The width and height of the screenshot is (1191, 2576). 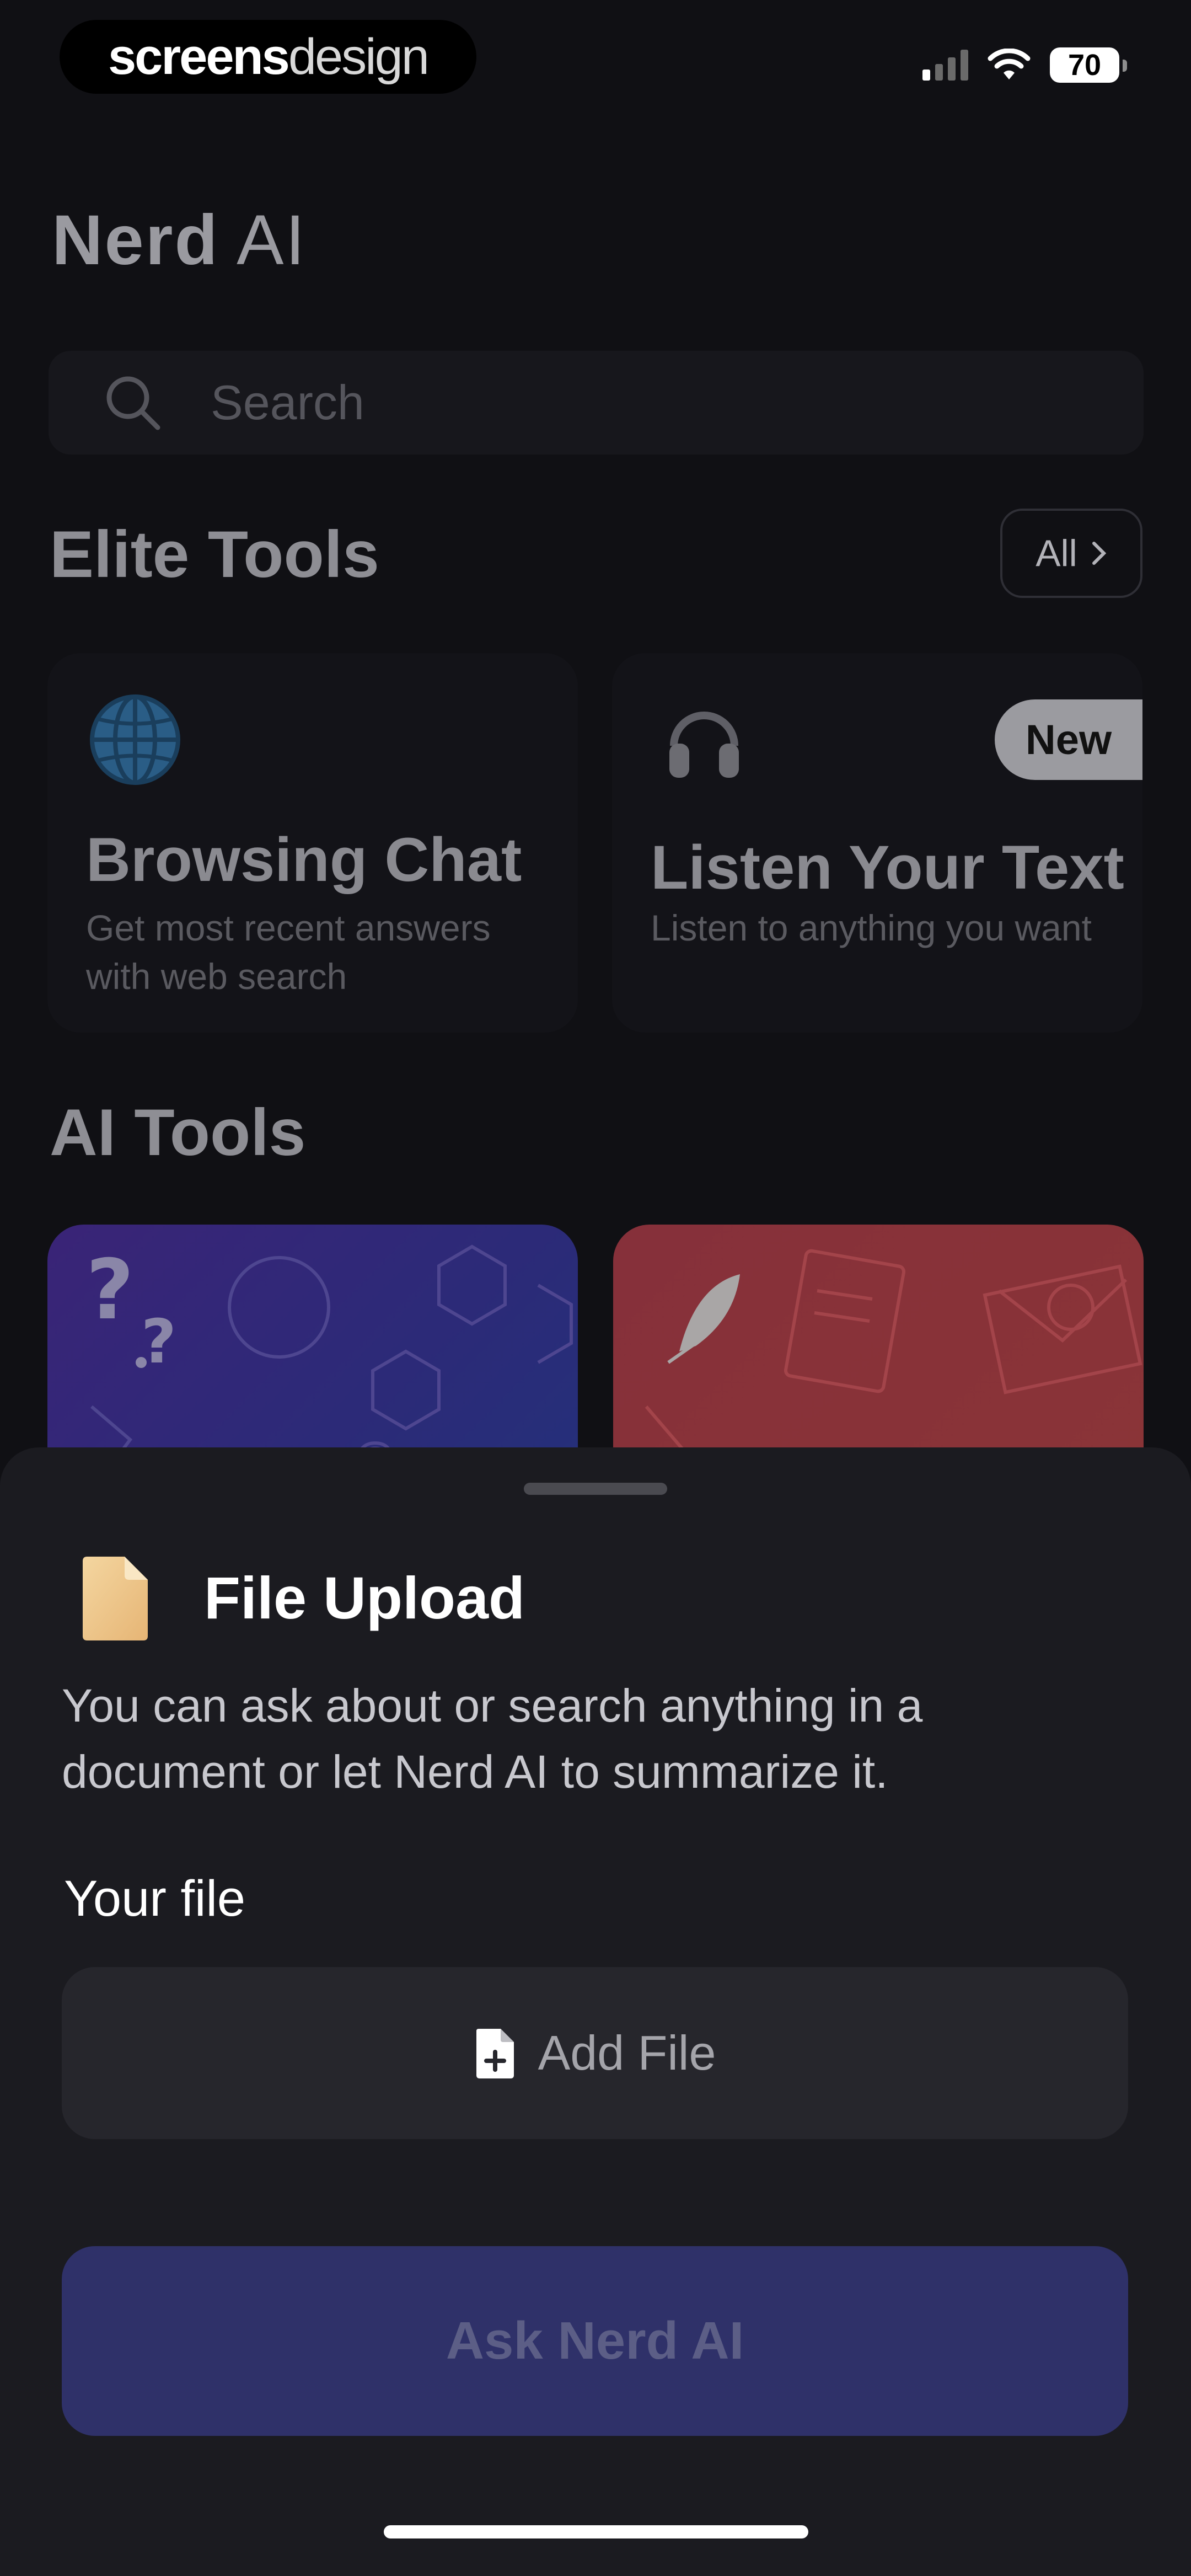 I want to click on all-label: All, so click(x=1056, y=553).